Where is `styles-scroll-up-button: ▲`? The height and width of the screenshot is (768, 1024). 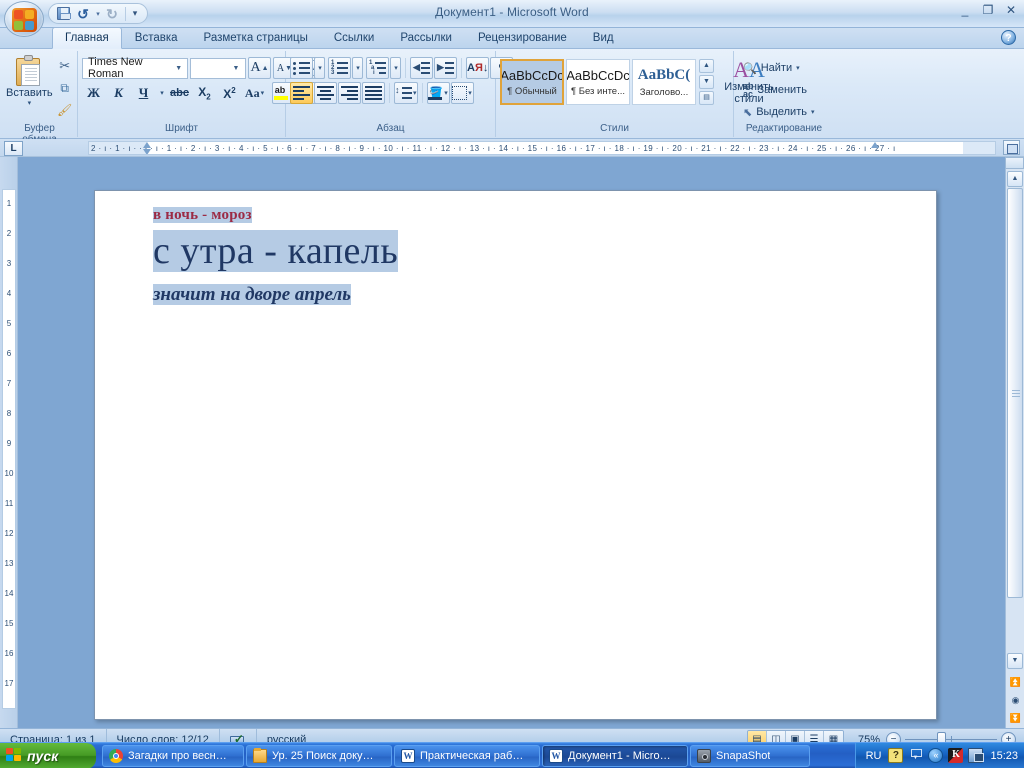
styles-scroll-up-button: ▲ is located at coordinates (706, 66).